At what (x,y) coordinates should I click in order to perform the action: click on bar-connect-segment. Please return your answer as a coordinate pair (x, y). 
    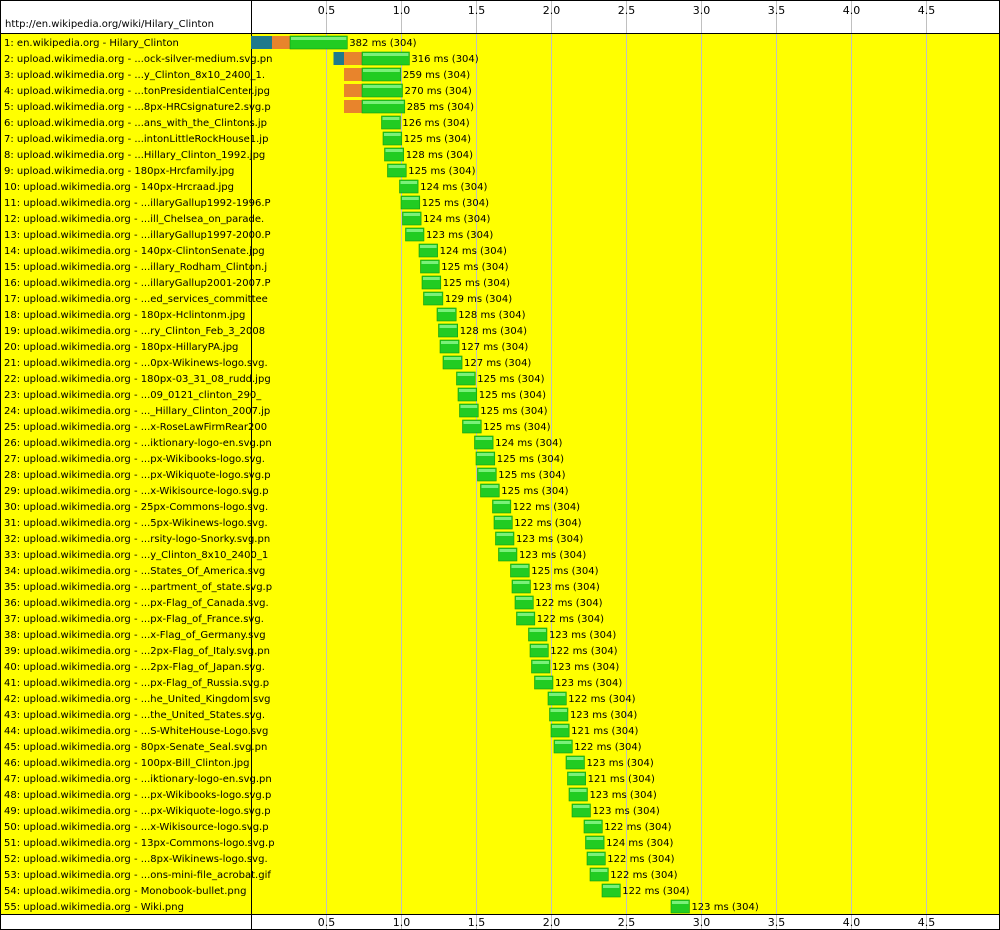
    Looking at the image, I should click on (353, 74).